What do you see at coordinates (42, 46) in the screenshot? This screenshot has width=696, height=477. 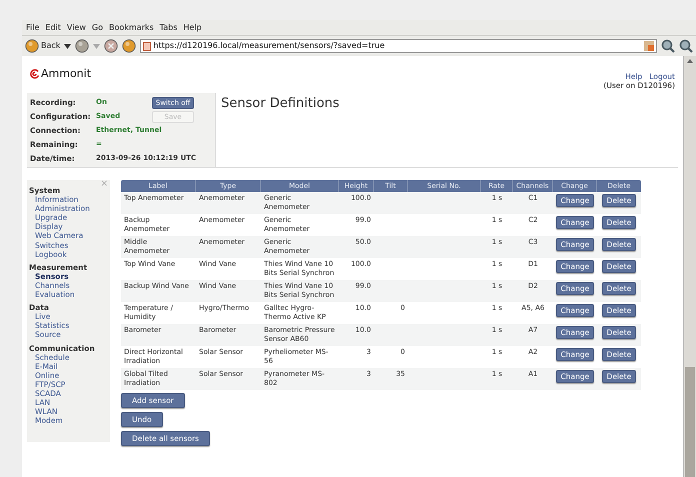 I see `back-button: Back` at bounding box center [42, 46].